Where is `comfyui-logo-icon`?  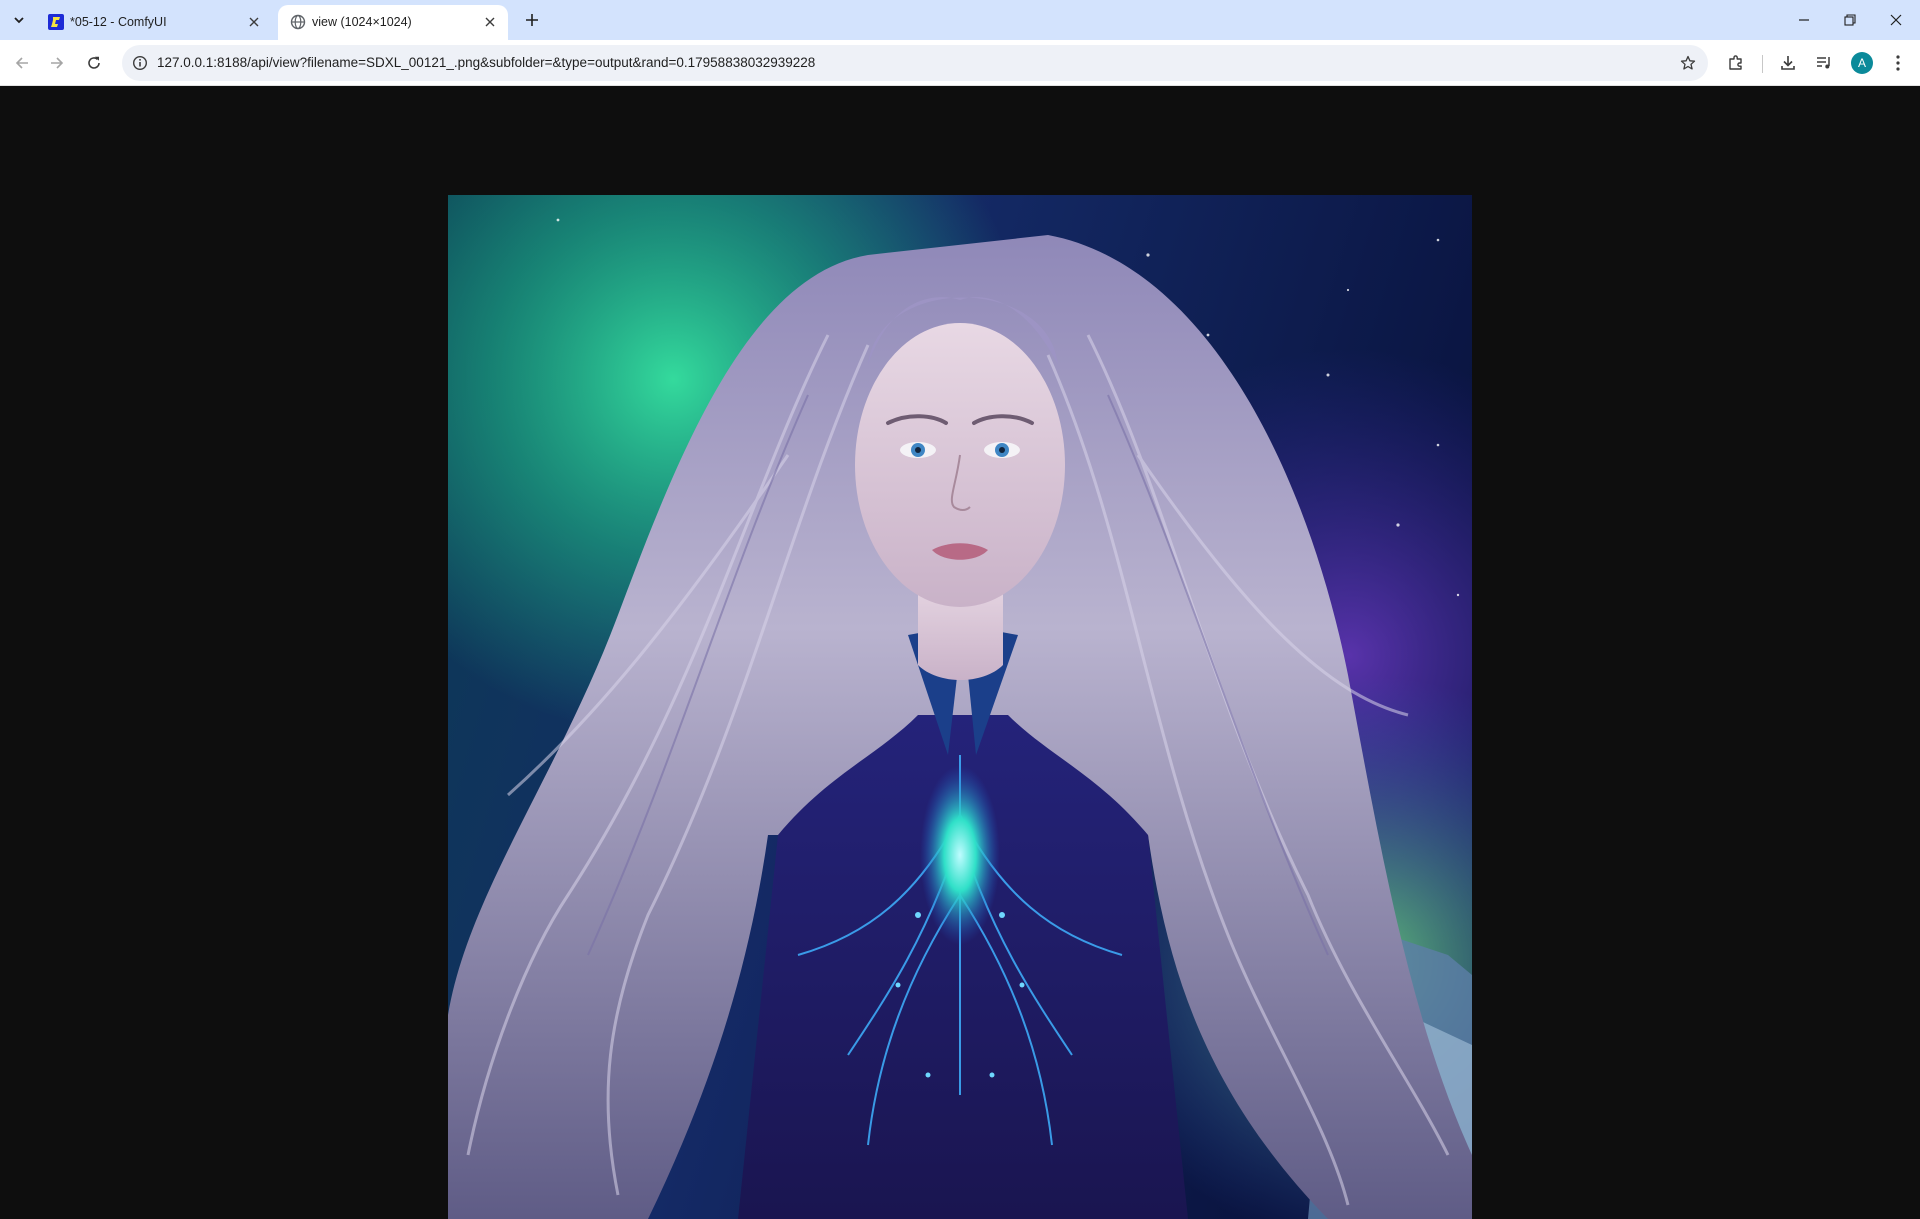 comfyui-logo-icon is located at coordinates (56, 22).